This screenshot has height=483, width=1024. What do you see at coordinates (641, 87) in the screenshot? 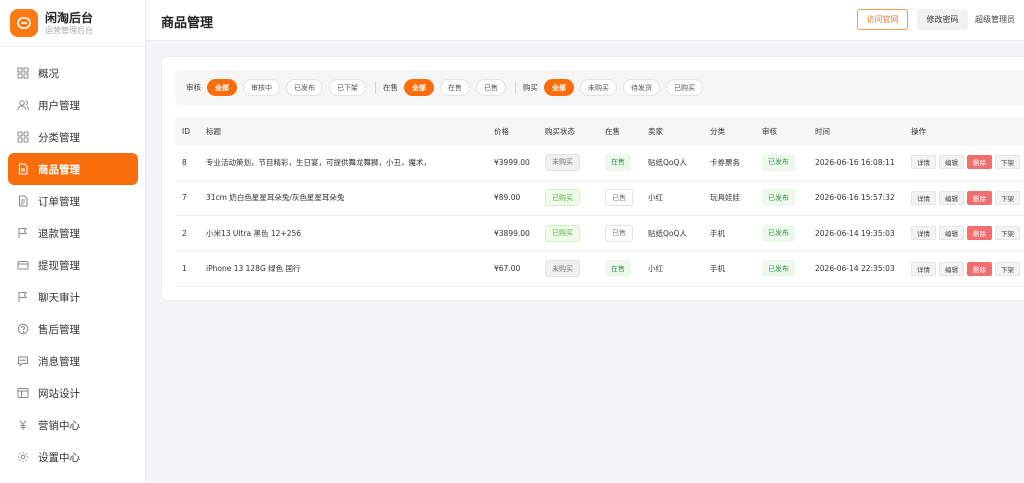
I see `purchase-filter-option: 待发货` at bounding box center [641, 87].